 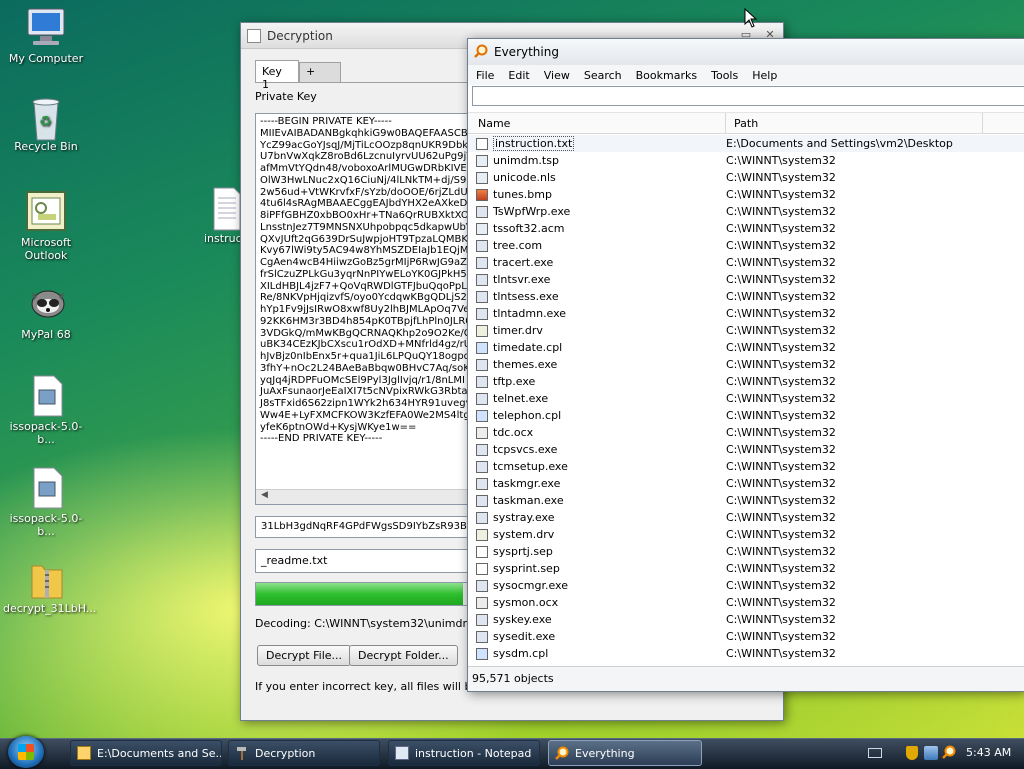 What do you see at coordinates (220, 215) in the screenshot?
I see `desktop-icon-instruction: instruc` at bounding box center [220, 215].